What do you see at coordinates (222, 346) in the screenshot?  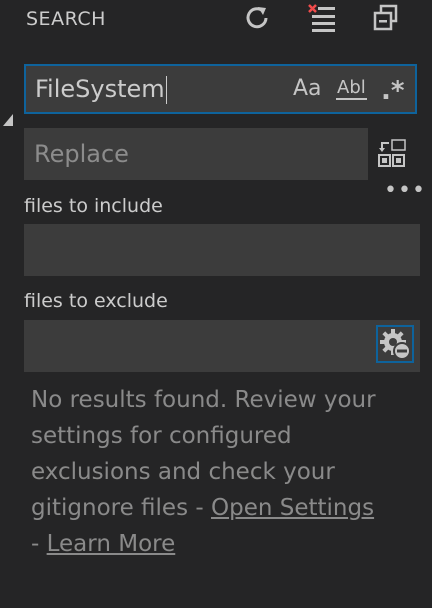 I see `exclude-input` at bounding box center [222, 346].